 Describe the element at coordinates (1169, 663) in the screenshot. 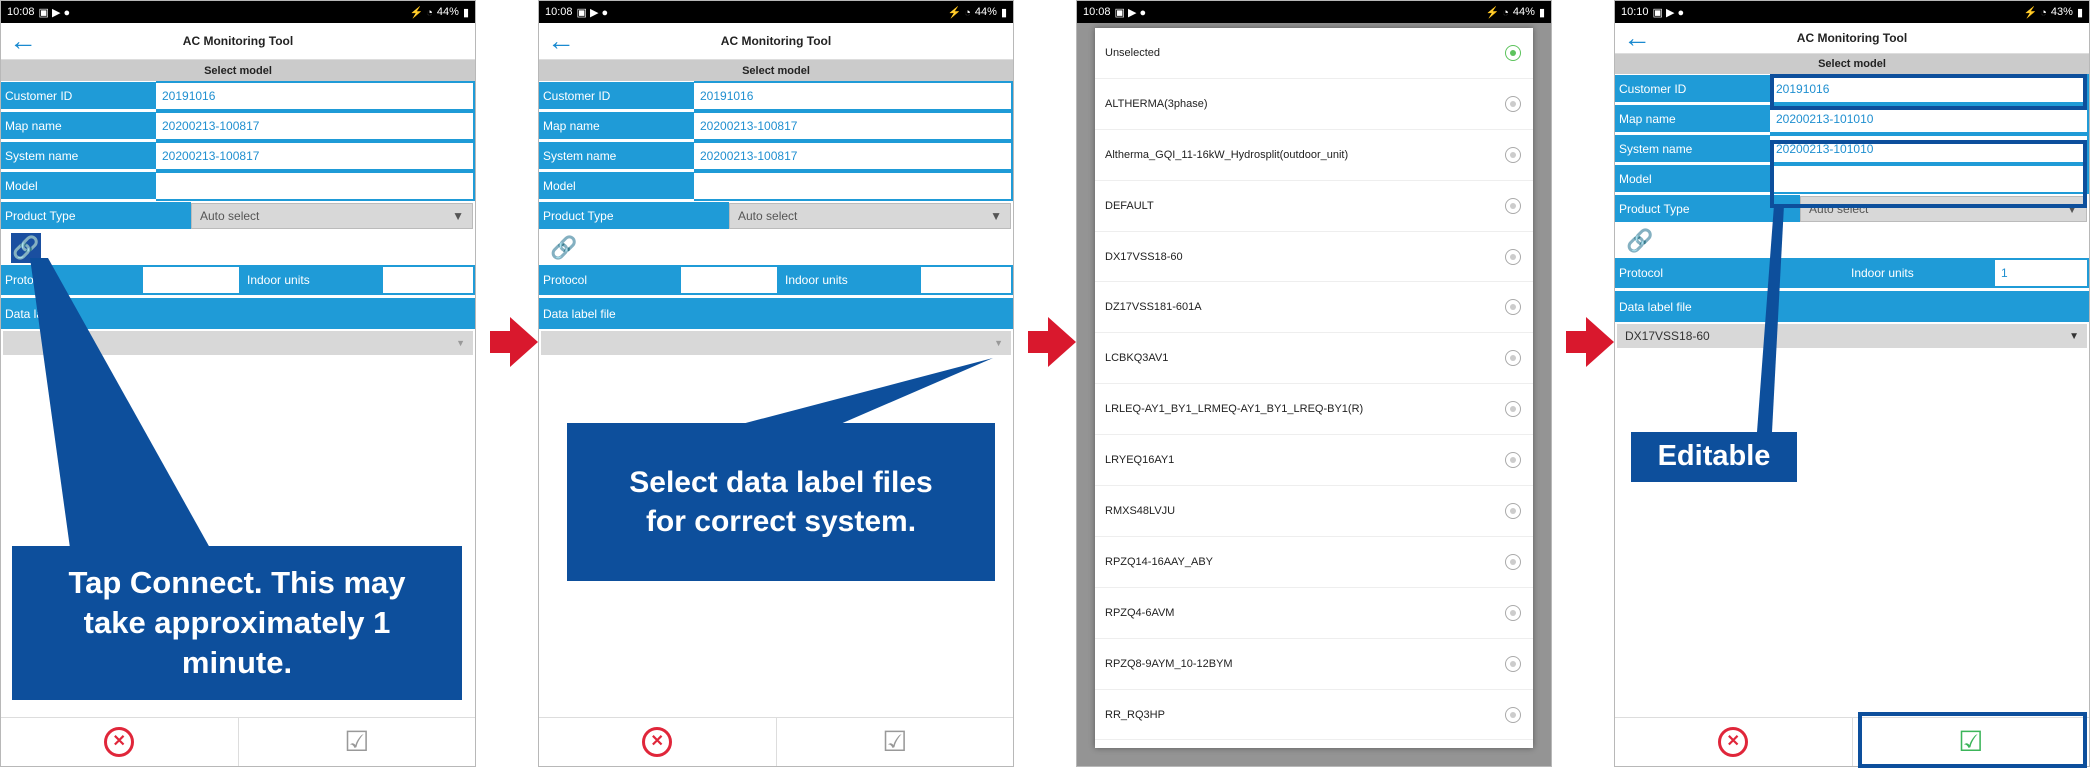

I see `dialog-option-label: RPZQ8-9AYM_10-12BYM` at that location.